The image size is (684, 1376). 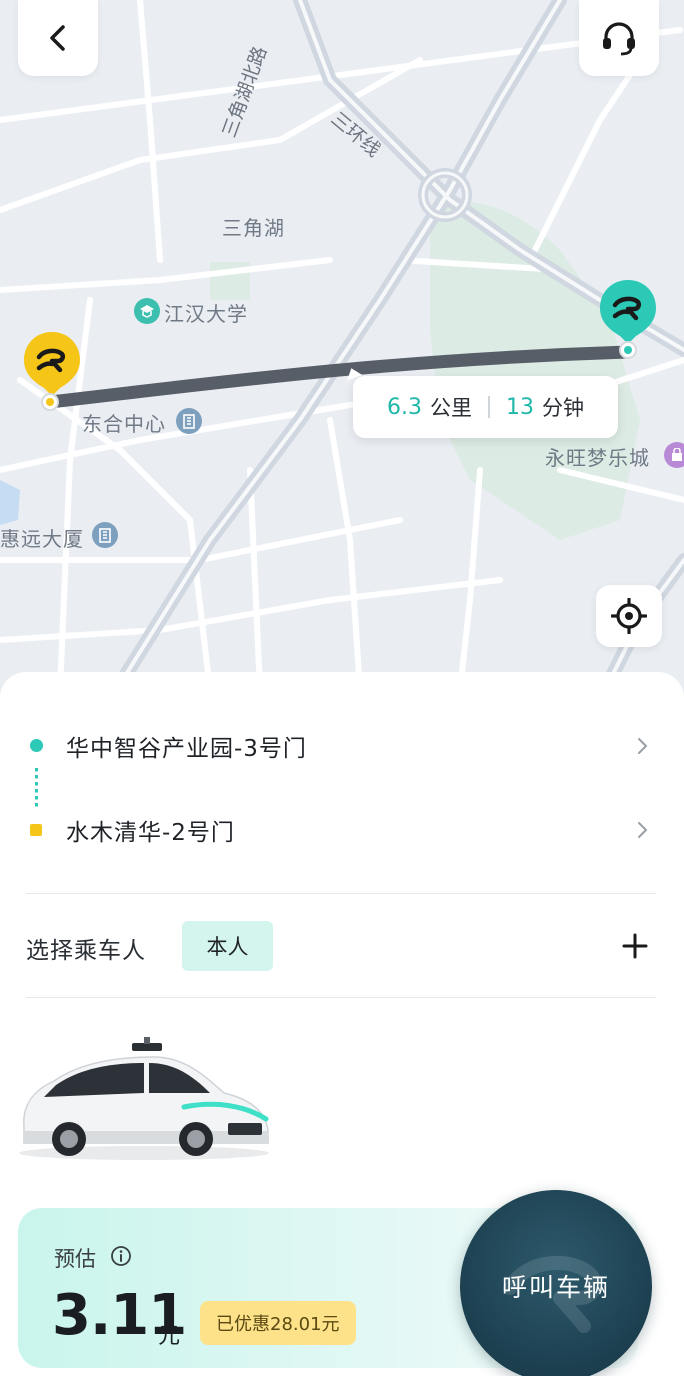 I want to click on dropoff-row: 水木清华-2号门, so click(x=342, y=830).